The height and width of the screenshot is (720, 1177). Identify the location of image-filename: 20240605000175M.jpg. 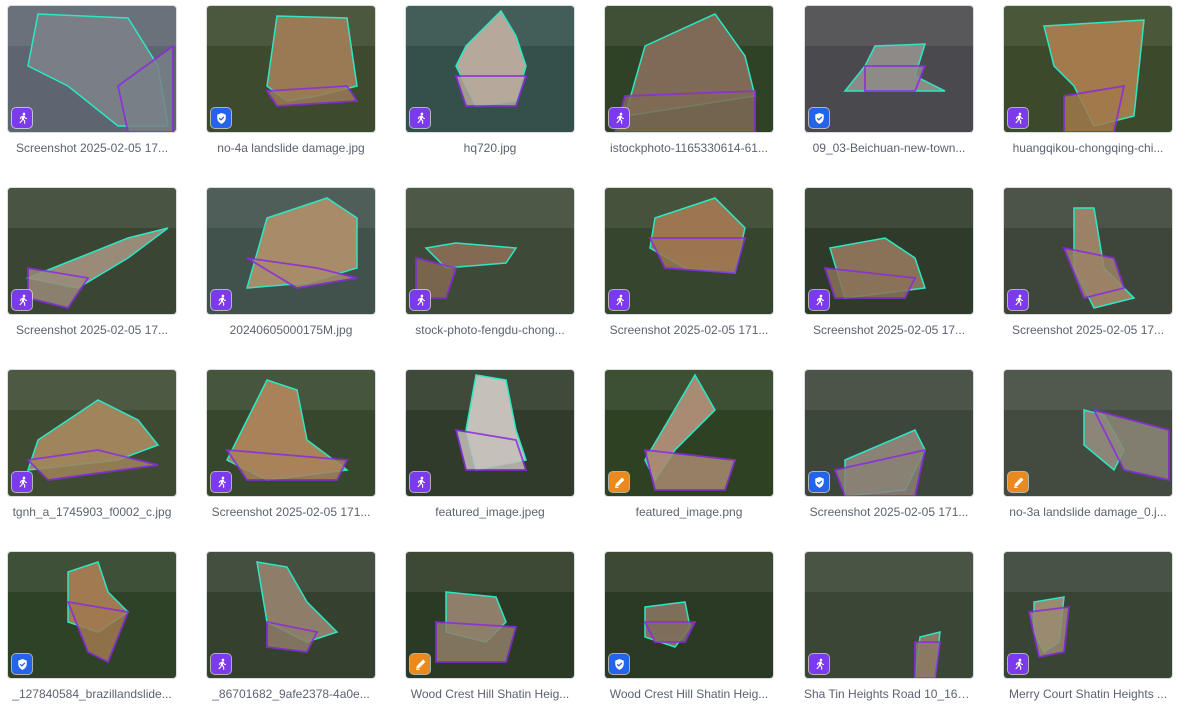
(291, 330).